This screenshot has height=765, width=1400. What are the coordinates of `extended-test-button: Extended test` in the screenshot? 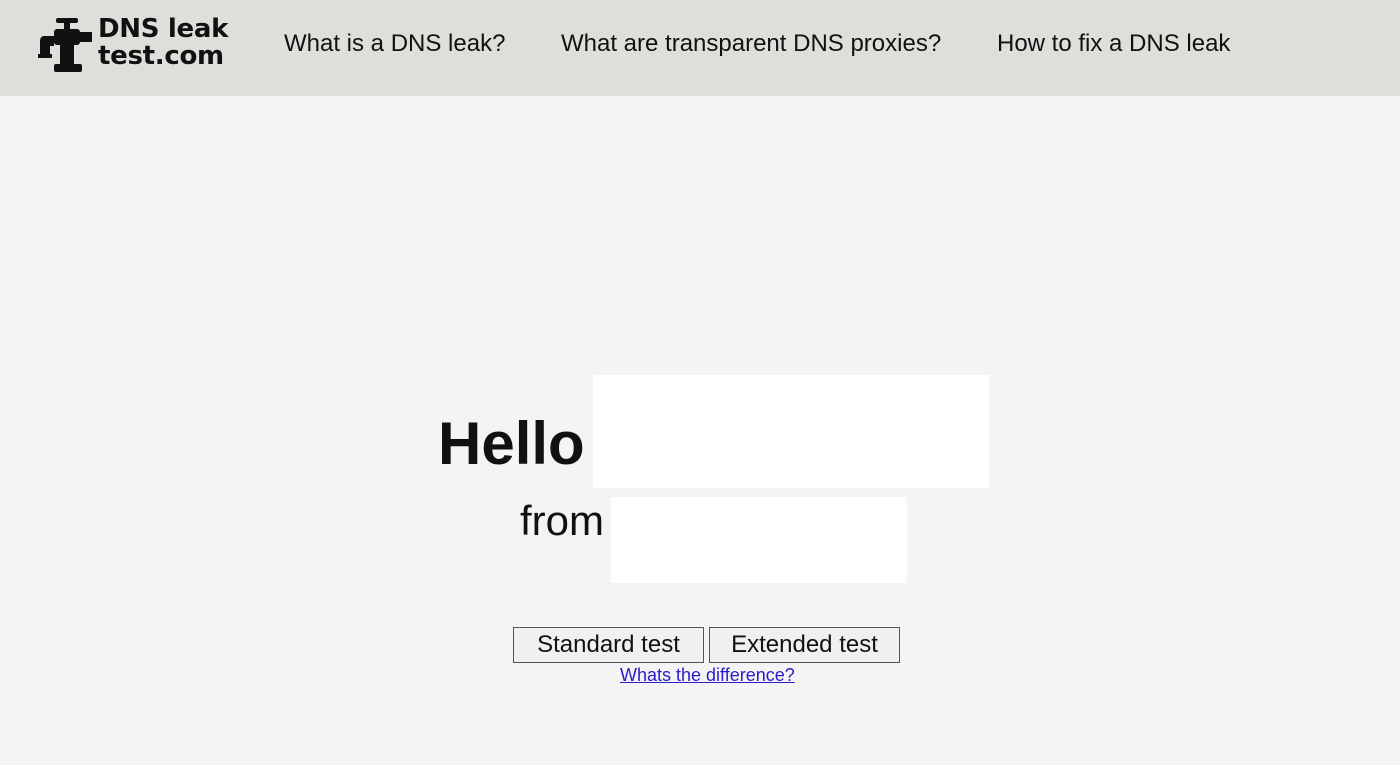 It's located at (804, 645).